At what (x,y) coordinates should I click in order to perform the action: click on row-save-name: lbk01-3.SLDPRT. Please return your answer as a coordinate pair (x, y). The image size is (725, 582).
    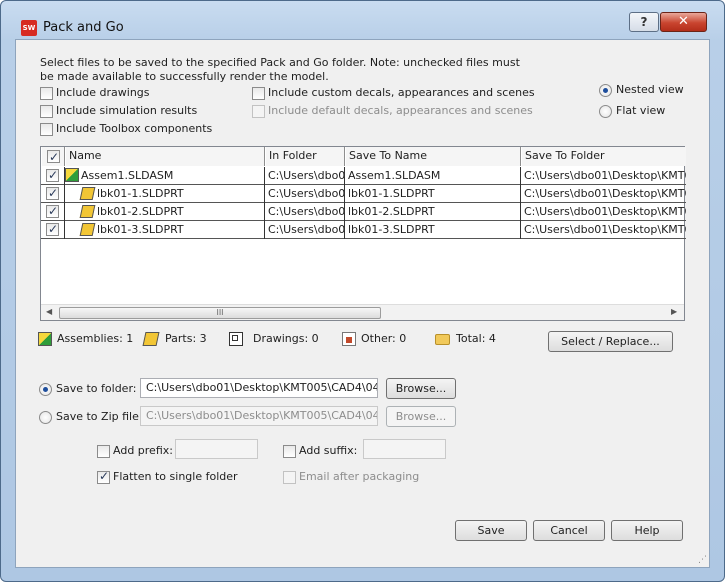
    Looking at the image, I should click on (433, 230).